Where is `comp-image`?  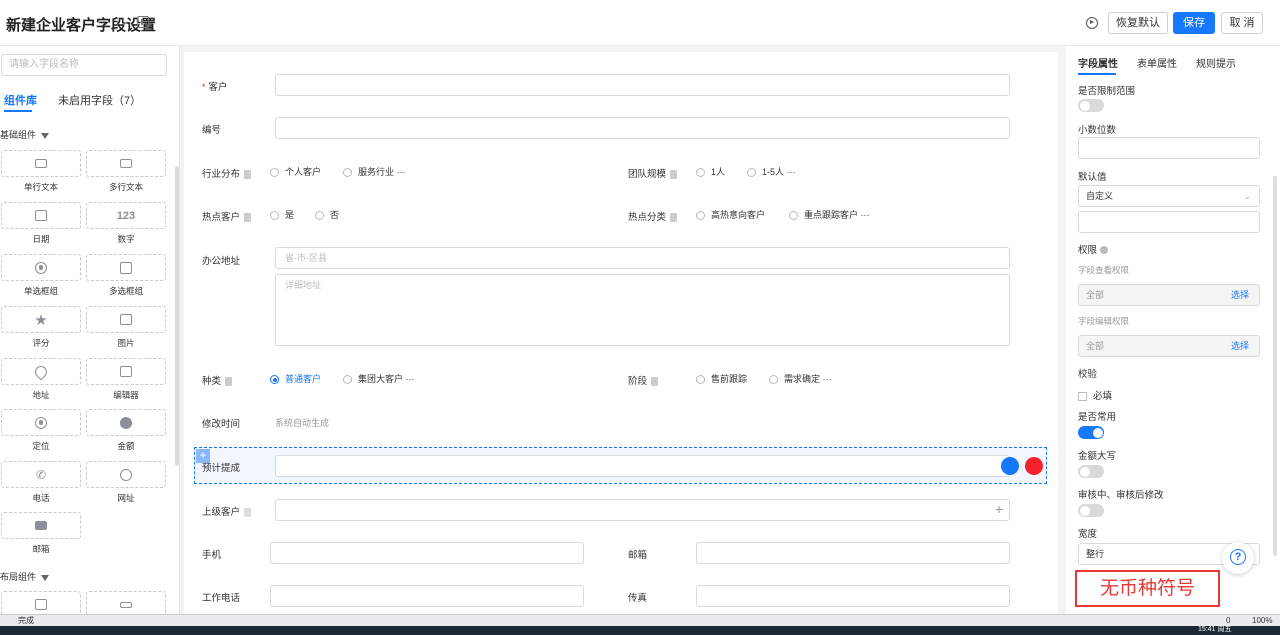
comp-image is located at coordinates (126, 319).